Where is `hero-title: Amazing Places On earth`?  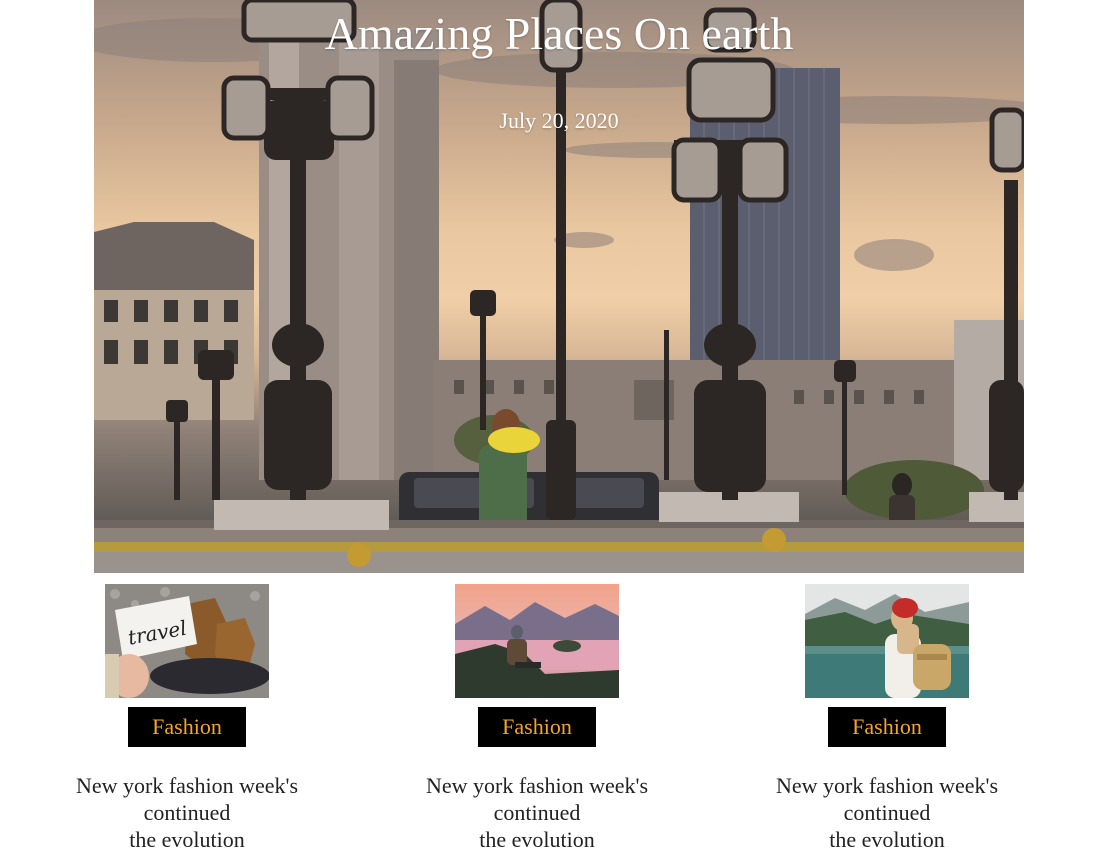
hero-title: Amazing Places On earth is located at coordinates (559, 33).